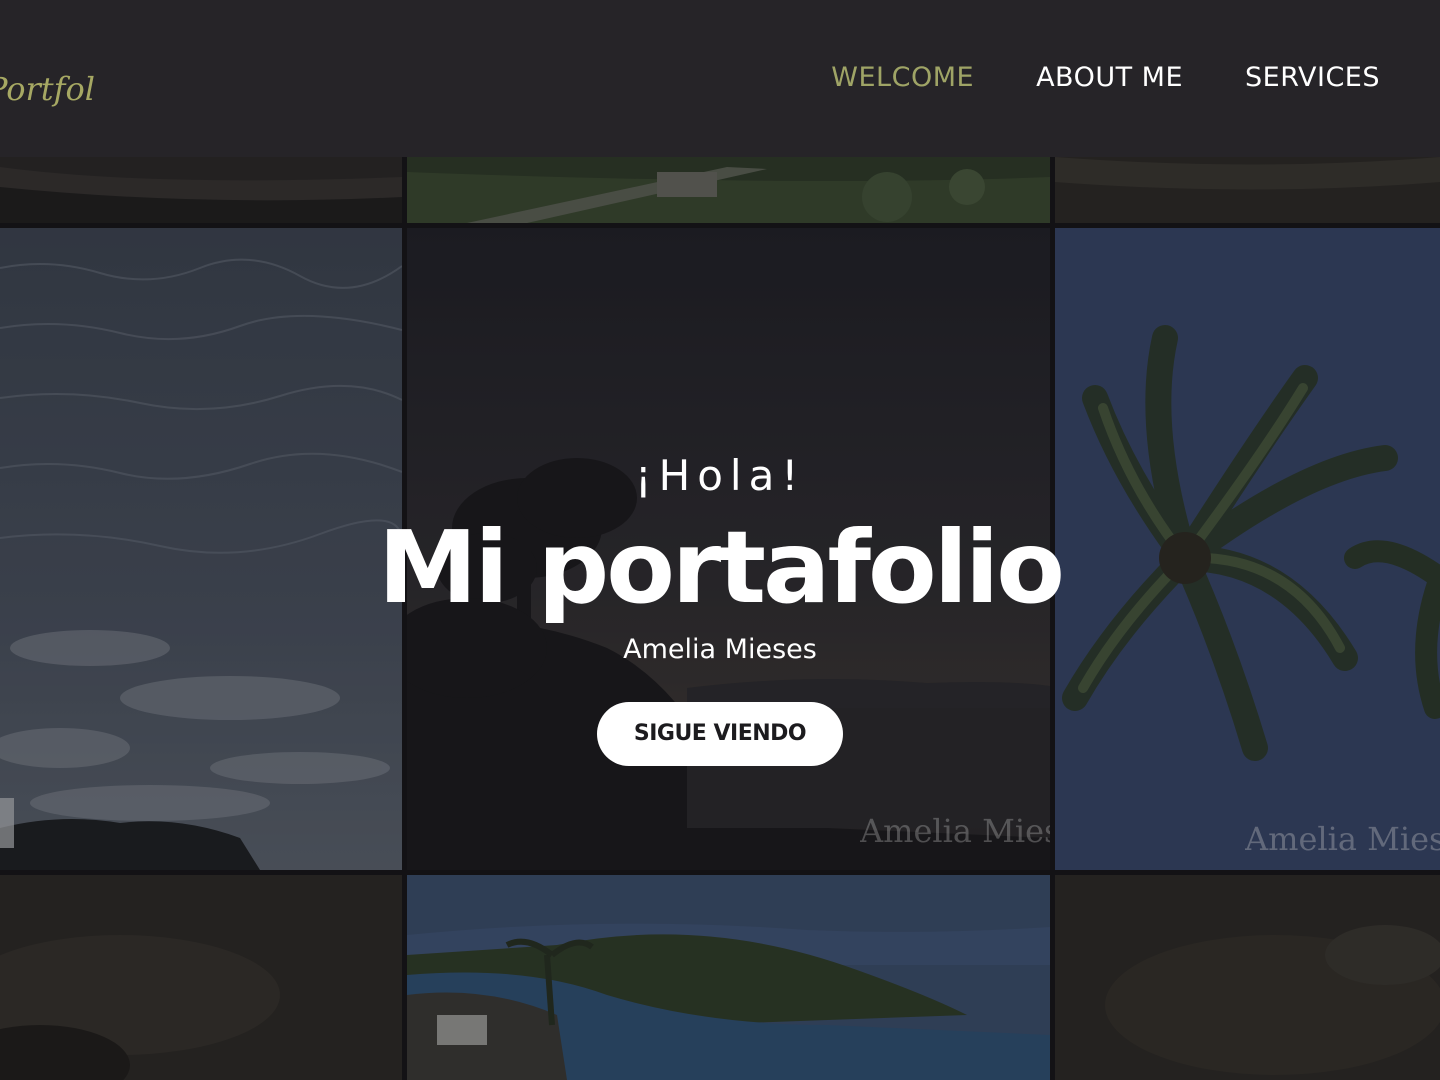 This screenshot has height=1080, width=1440. What do you see at coordinates (955, 831) in the screenshot?
I see `watermark-center: Amelia Mieses` at bounding box center [955, 831].